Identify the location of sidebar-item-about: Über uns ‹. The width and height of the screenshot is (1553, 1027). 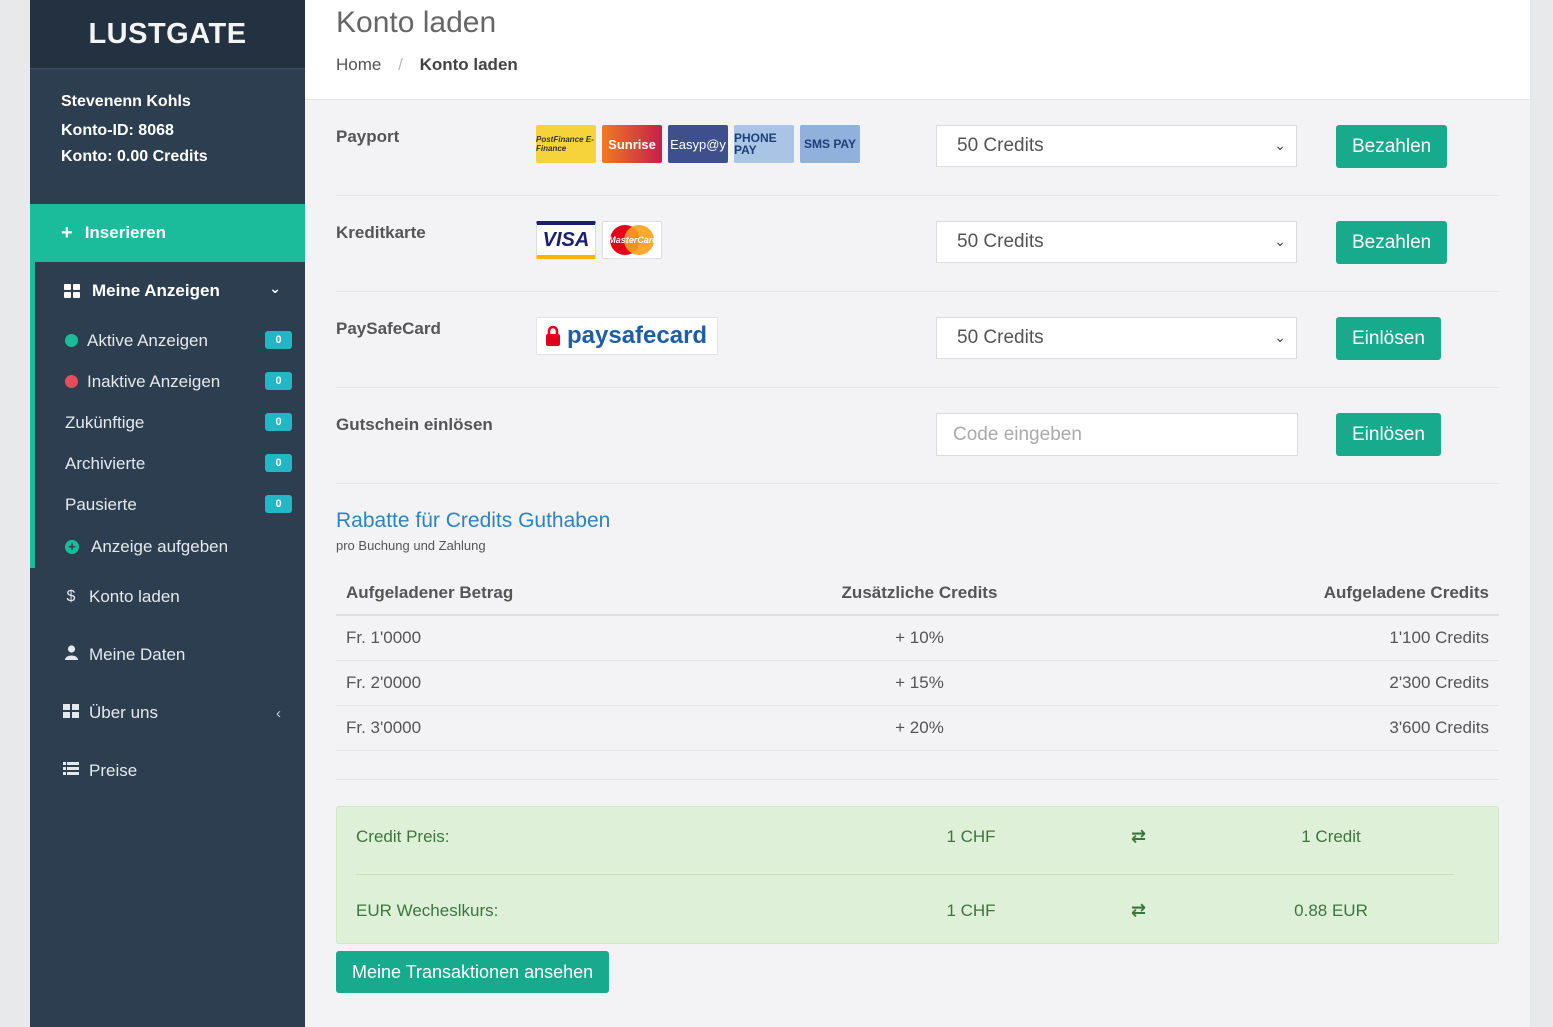
(167, 713).